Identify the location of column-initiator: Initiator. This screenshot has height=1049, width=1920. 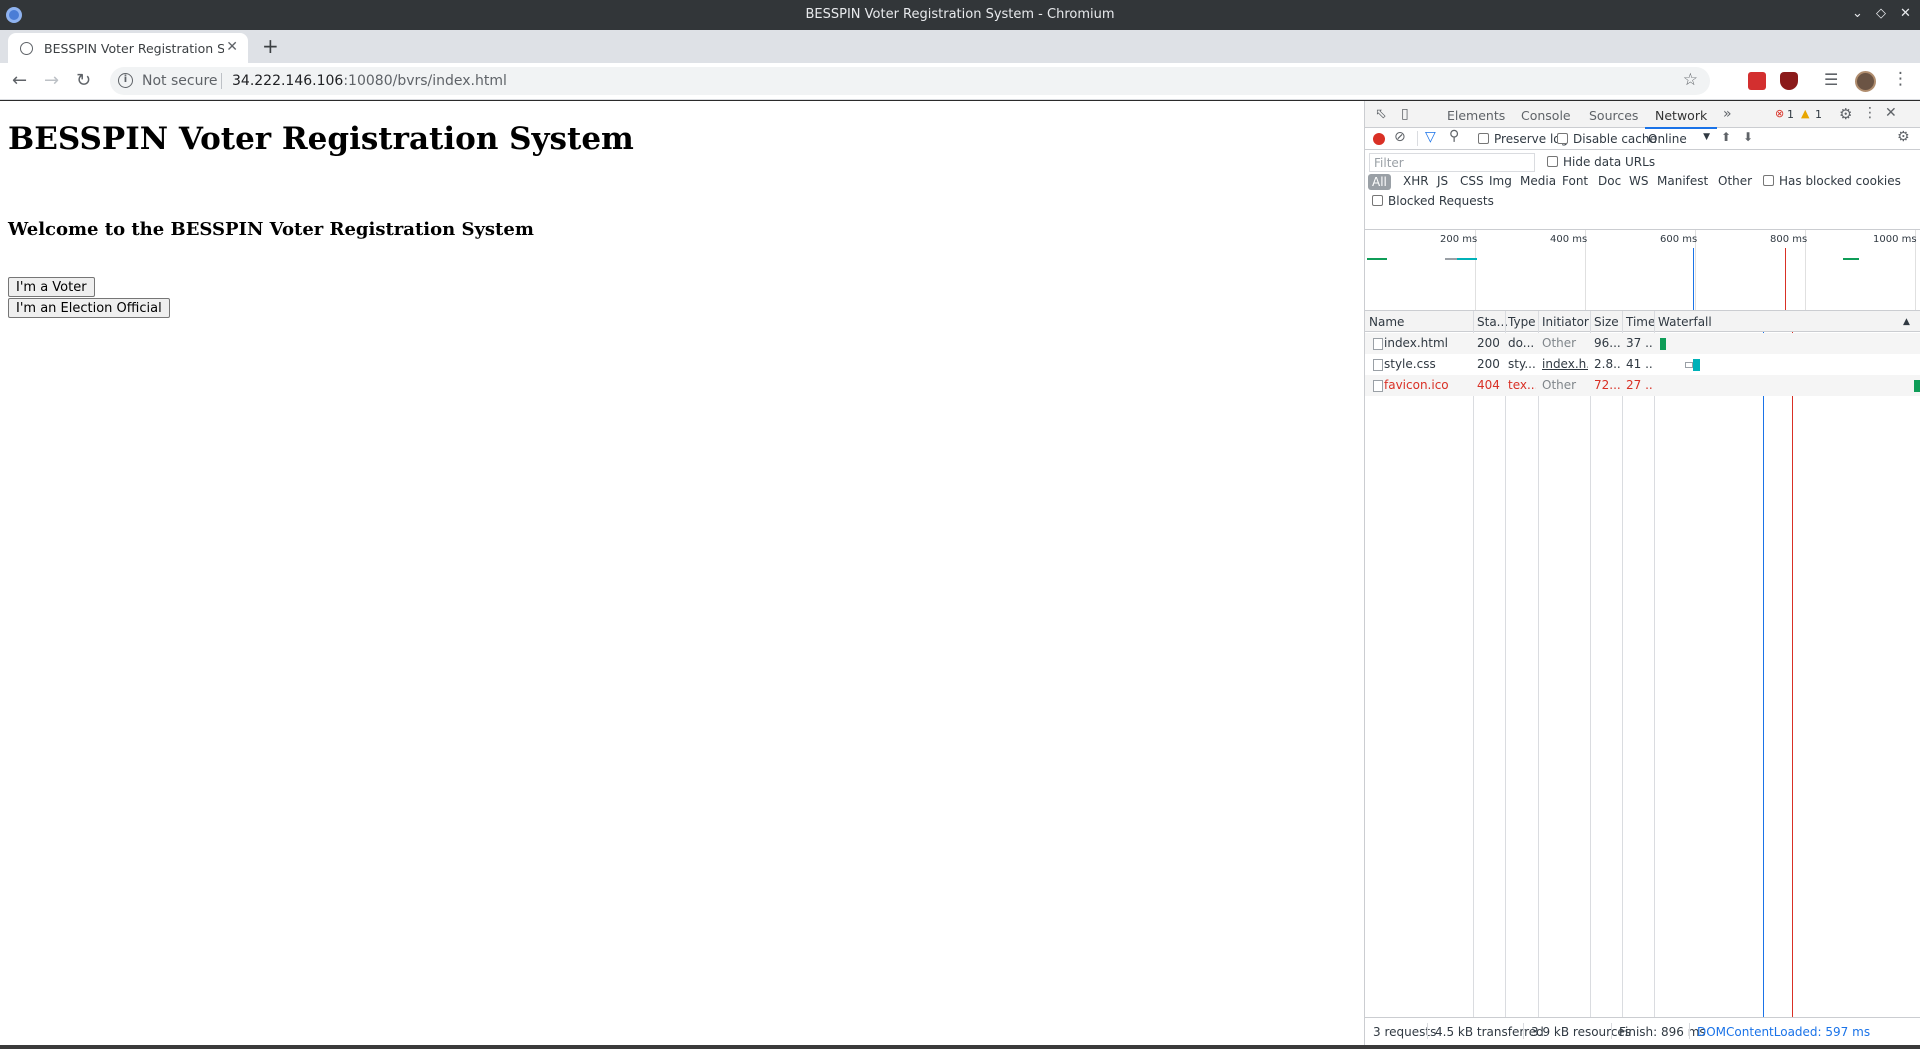
(1565, 322).